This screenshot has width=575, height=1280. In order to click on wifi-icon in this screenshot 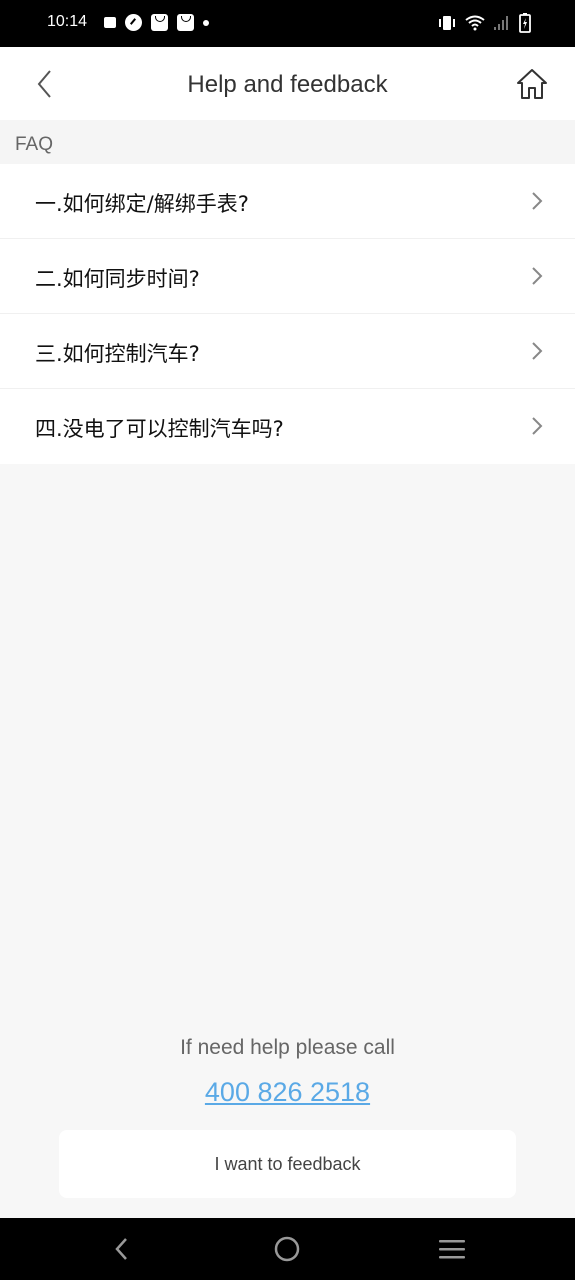, I will do `click(475, 23)`.